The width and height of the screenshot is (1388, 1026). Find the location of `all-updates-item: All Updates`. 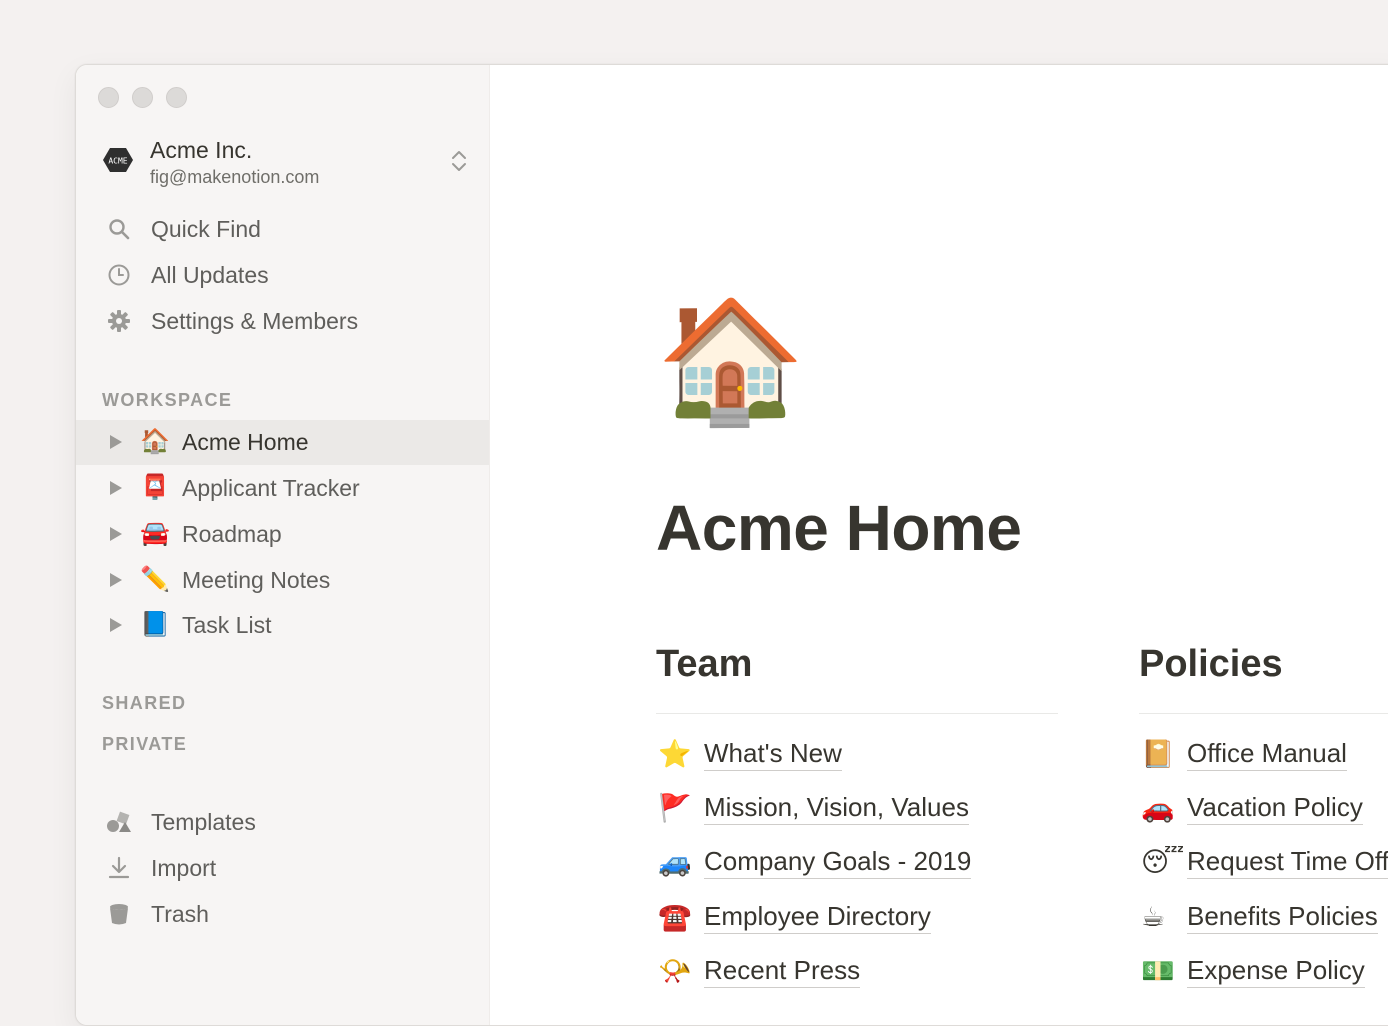

all-updates-item: All Updates is located at coordinates (282, 275).